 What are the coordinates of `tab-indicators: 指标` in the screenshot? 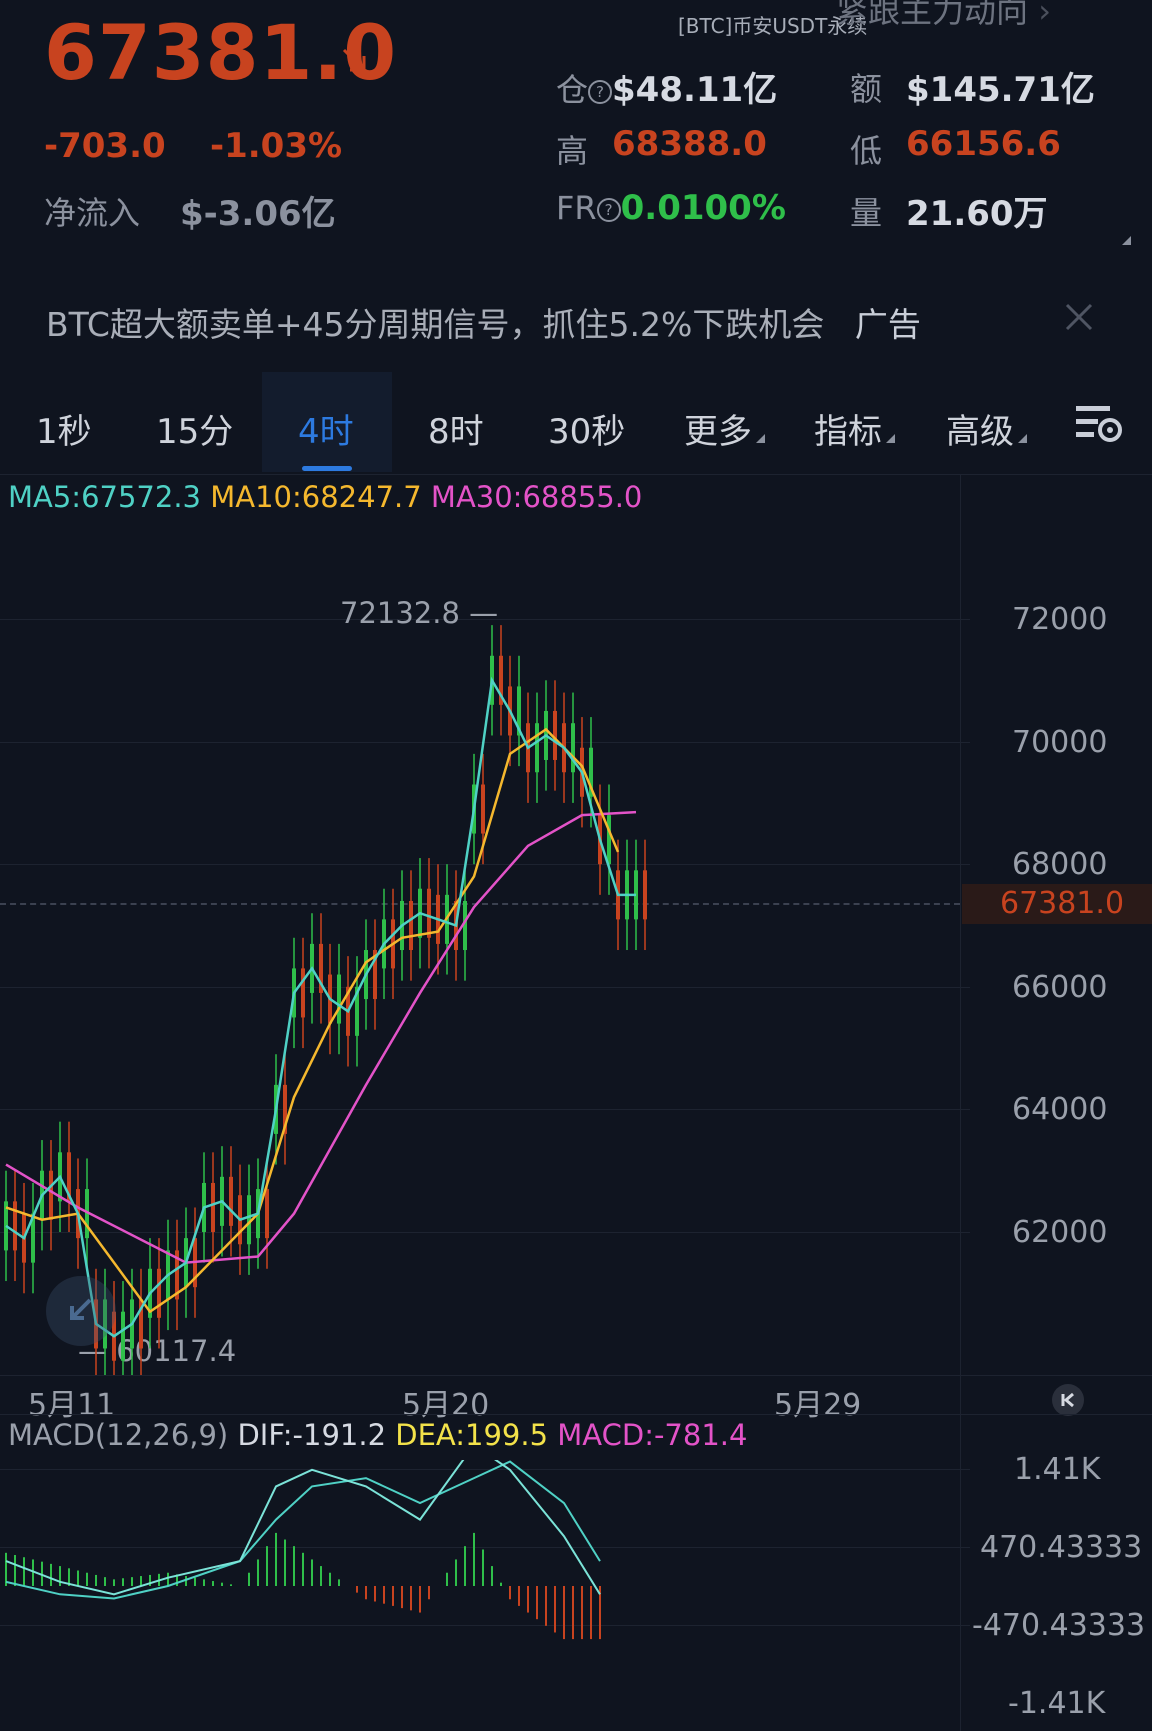 It's located at (854, 428).